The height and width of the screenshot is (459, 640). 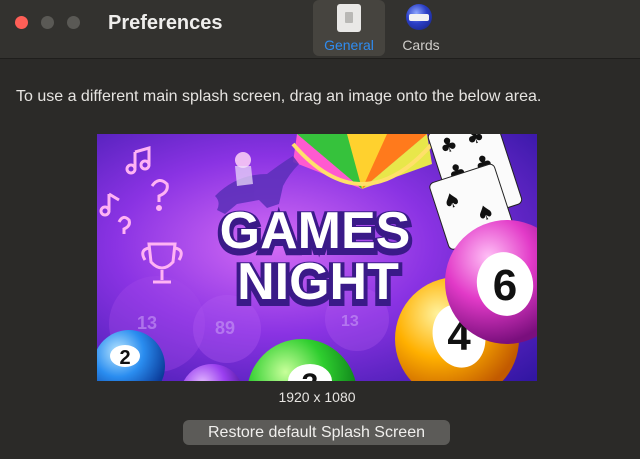 I want to click on switch-icon, so click(x=349, y=18).